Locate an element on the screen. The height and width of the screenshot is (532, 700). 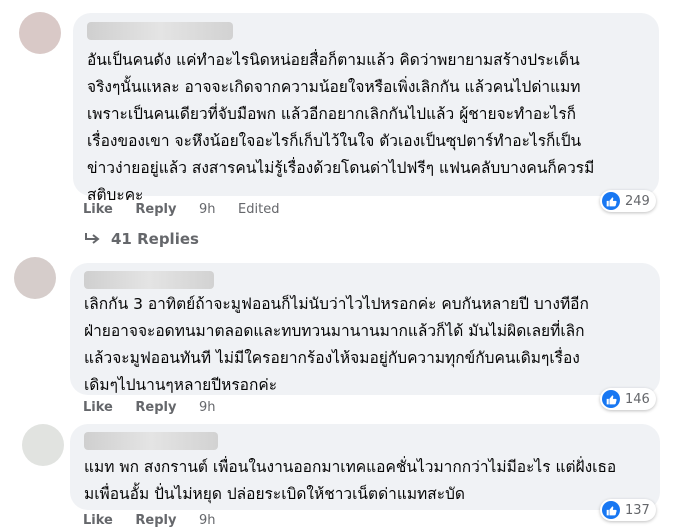
replies-count-label: 41 Replies is located at coordinates (155, 239).